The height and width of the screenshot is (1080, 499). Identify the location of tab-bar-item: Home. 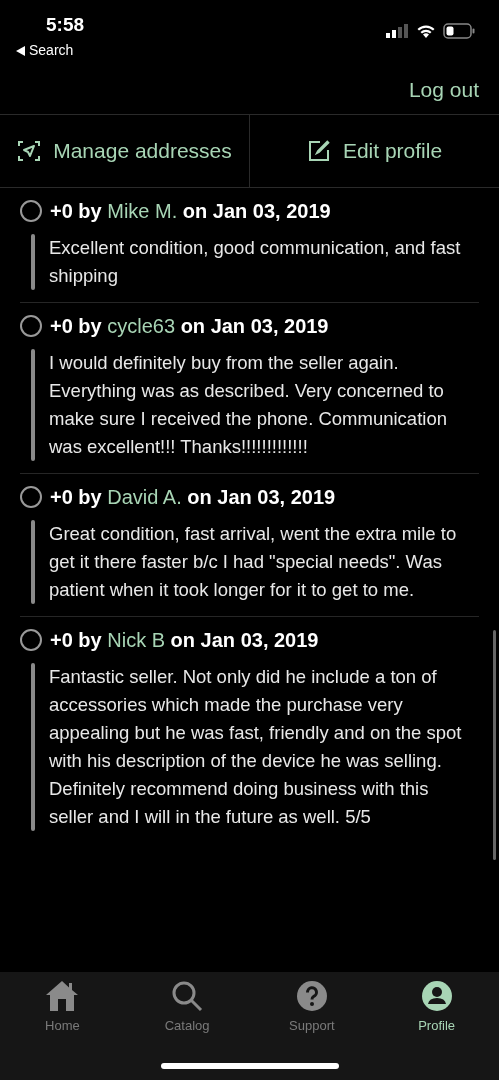
(62, 1011).